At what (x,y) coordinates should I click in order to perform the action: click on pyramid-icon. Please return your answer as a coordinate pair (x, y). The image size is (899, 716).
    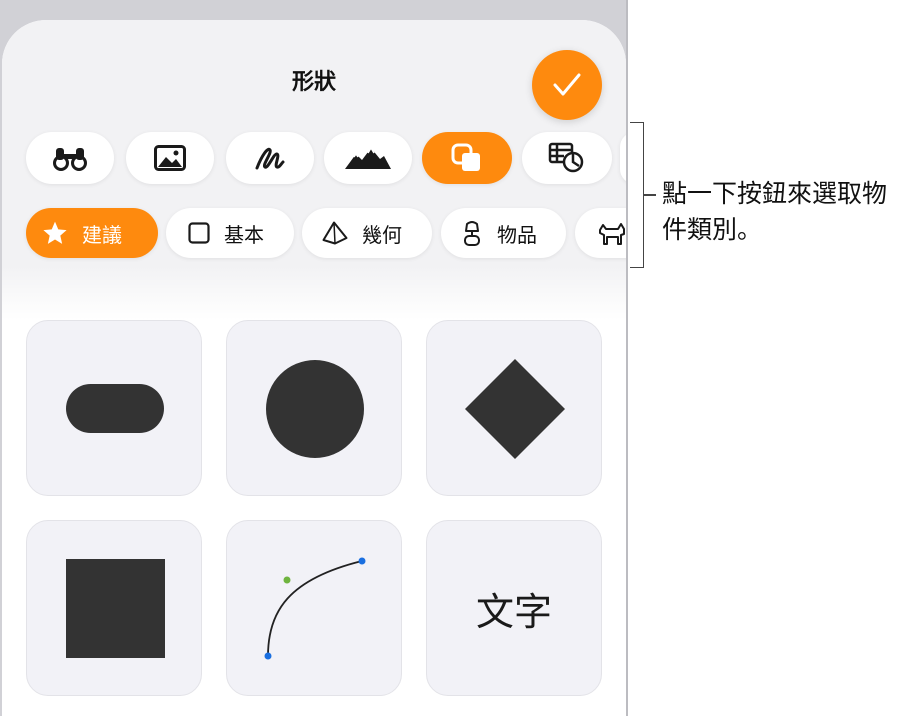
    Looking at the image, I should click on (335, 233).